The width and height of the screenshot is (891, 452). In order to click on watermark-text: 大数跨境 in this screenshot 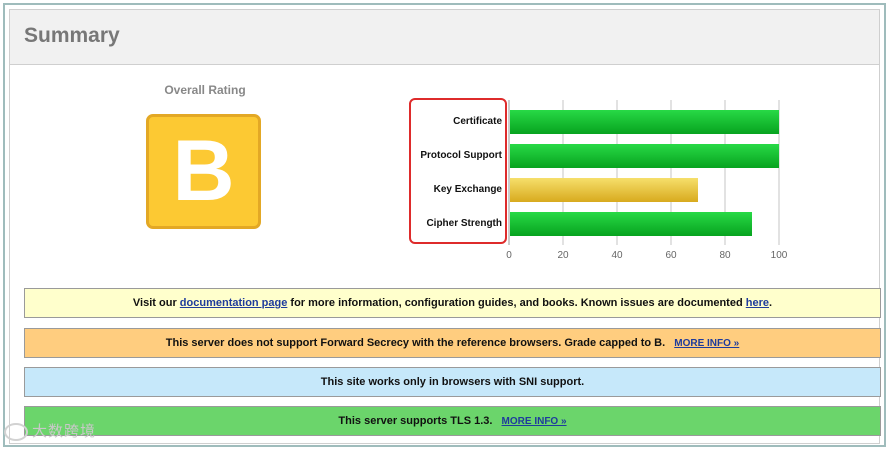, I will do `click(64, 431)`.